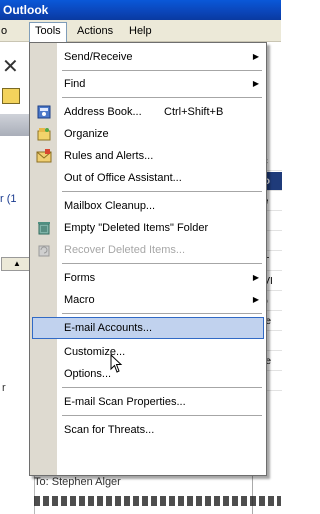 The width and height of the screenshot is (320, 514). What do you see at coordinates (44, 134) in the screenshot?
I see `organize-icon` at bounding box center [44, 134].